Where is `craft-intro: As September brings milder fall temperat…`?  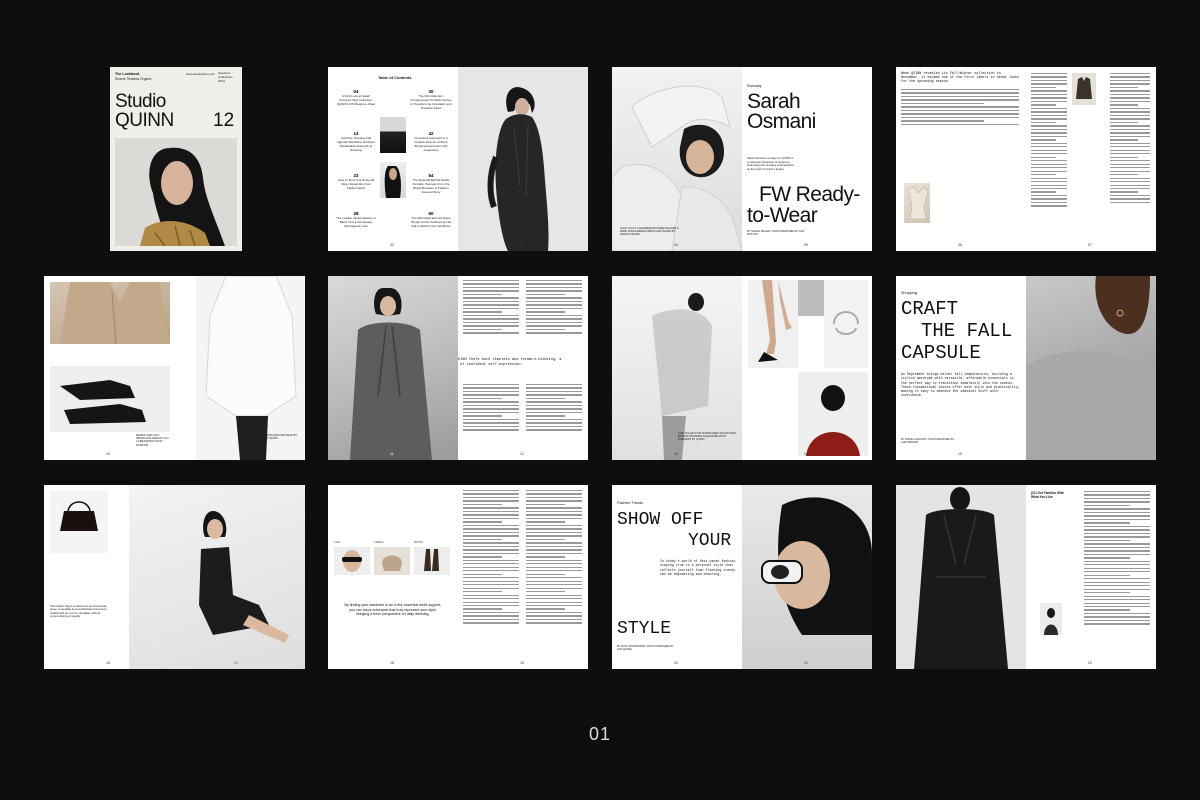 craft-intro: As September brings milder fall temperat… is located at coordinates (960, 385).